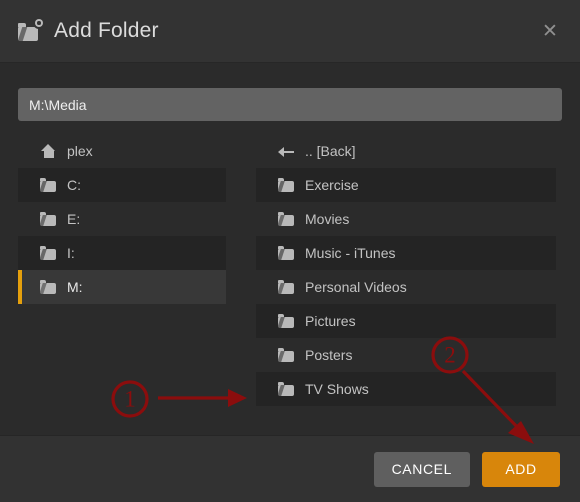 The image size is (580, 502). Describe the element at coordinates (350, 253) in the screenshot. I see `list-item-label: Music - iTunes` at that location.